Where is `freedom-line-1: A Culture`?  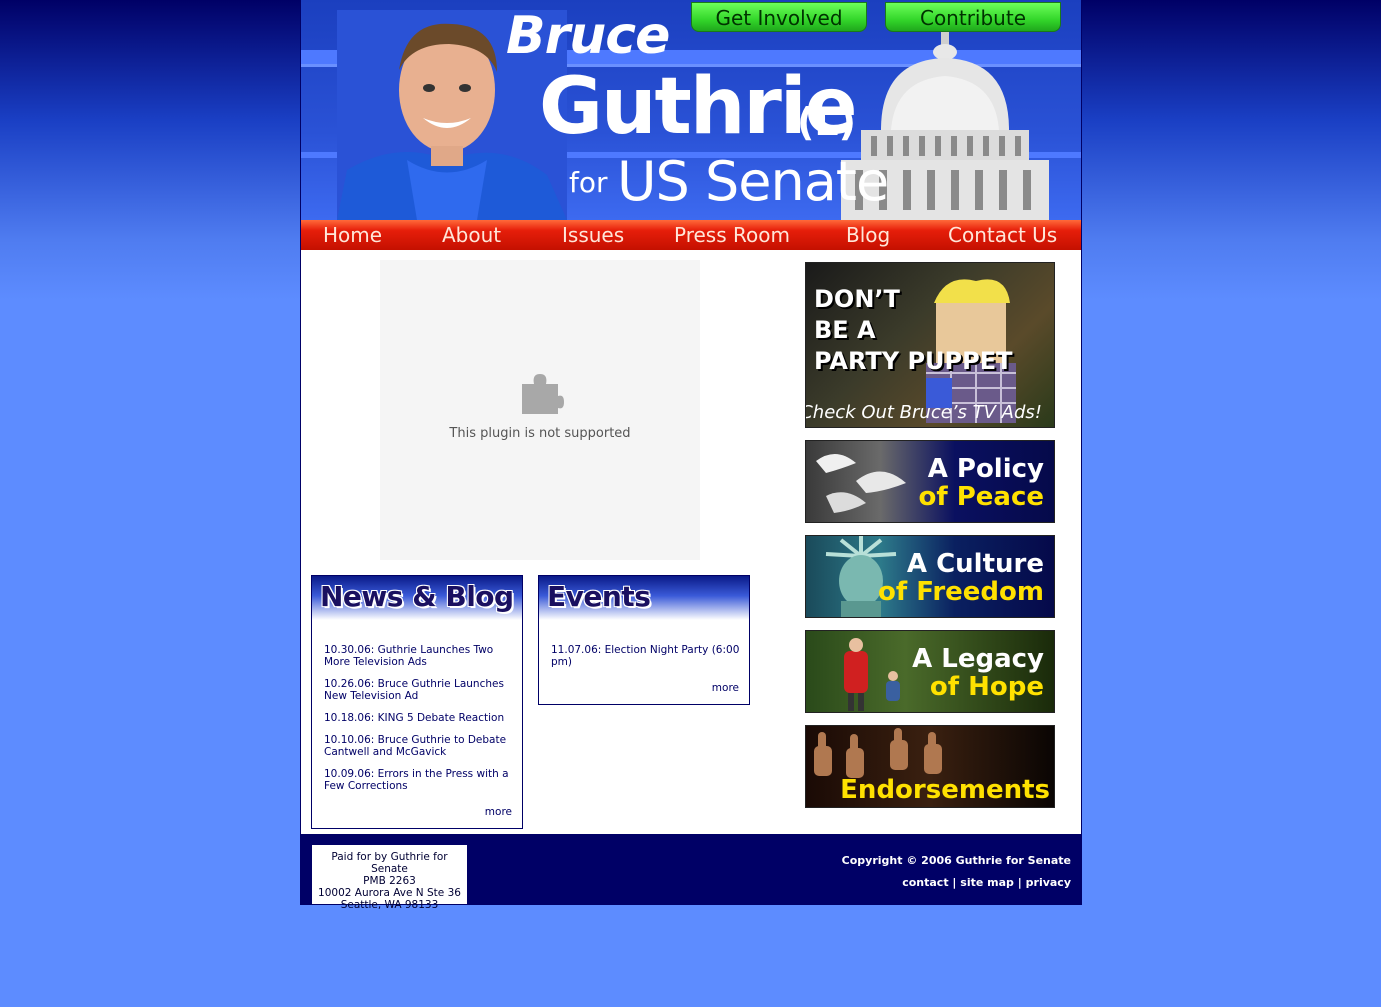 freedom-line-1: A Culture is located at coordinates (975, 564).